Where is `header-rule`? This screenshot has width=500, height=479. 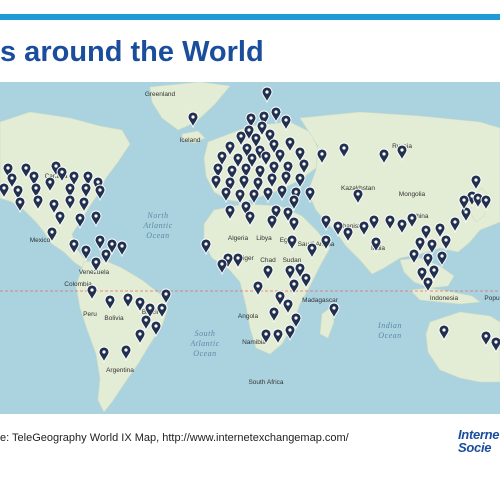
header-rule is located at coordinates (250, 17).